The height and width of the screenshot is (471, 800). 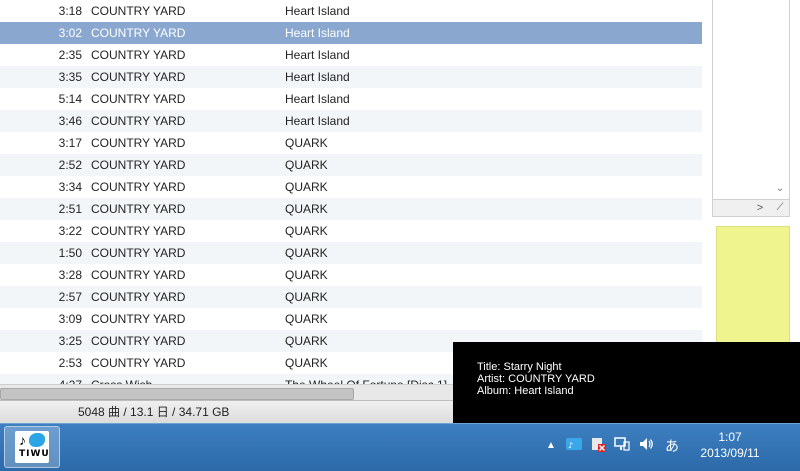 I want to click on scrollbar-thumb, so click(x=177, y=394).